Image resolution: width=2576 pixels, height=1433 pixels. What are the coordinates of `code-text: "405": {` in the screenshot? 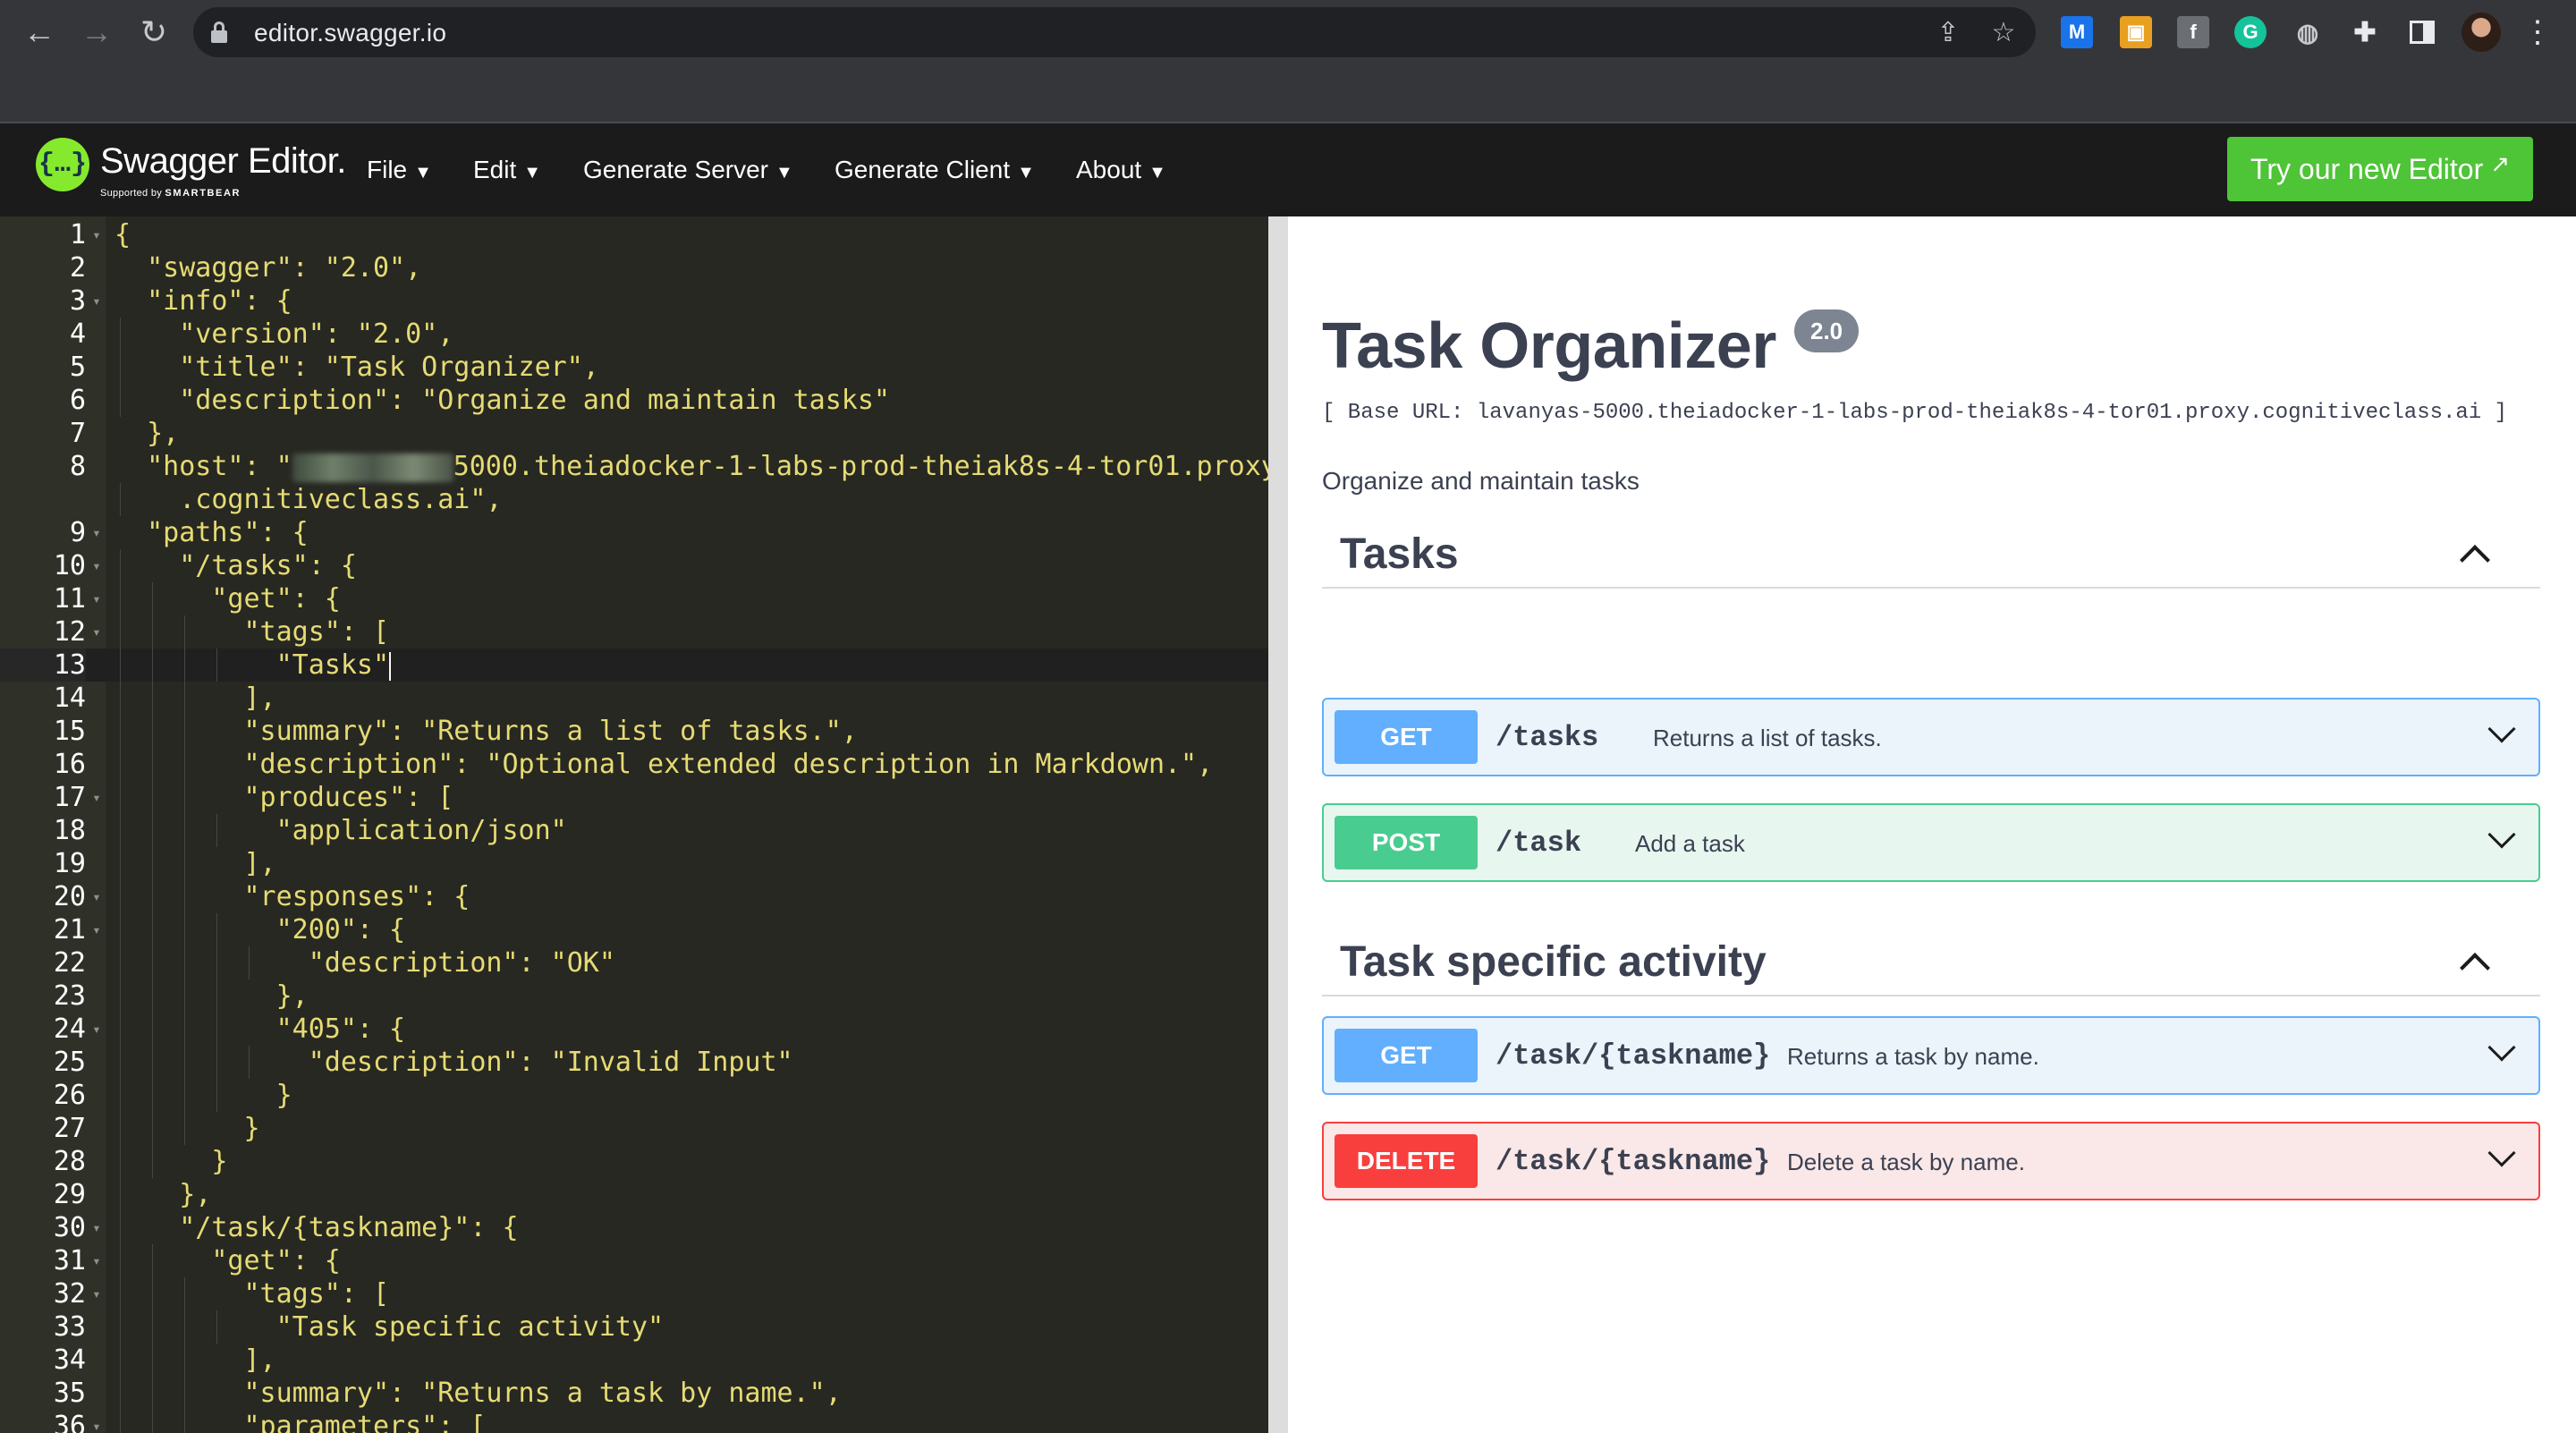 It's located at (260, 1029).